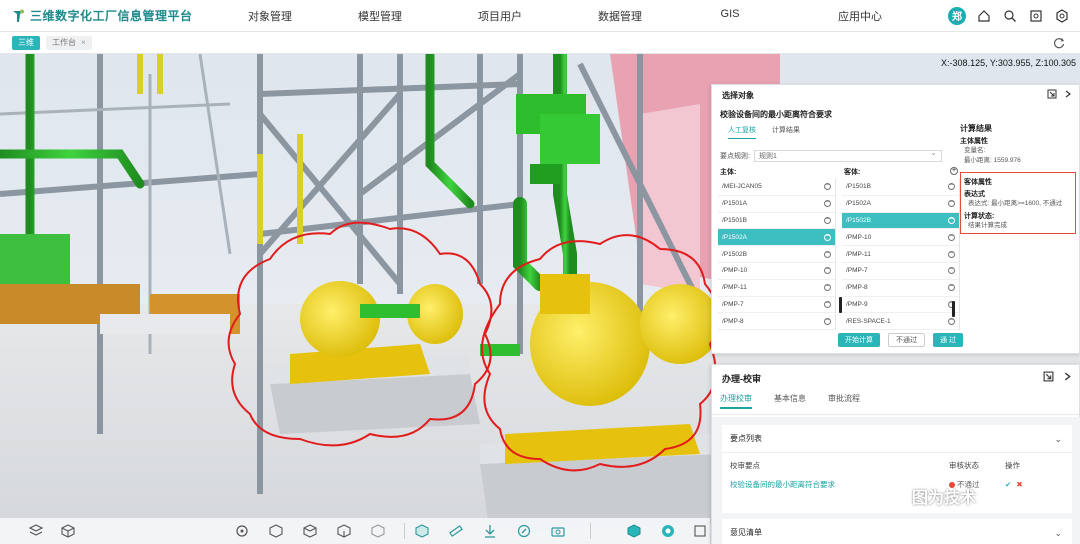 Image resolution: width=1080 pixels, height=544 pixels. Describe the element at coordinates (558, 531) in the screenshot. I see `camera-icon` at that location.